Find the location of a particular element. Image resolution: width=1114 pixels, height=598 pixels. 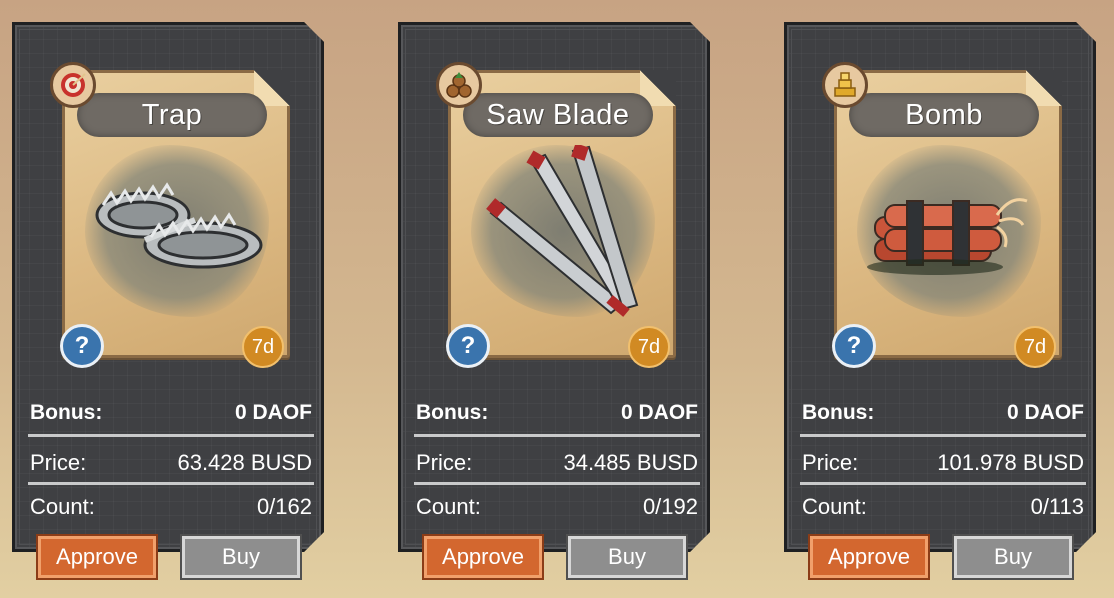

item-title: Trap is located at coordinates (172, 114).